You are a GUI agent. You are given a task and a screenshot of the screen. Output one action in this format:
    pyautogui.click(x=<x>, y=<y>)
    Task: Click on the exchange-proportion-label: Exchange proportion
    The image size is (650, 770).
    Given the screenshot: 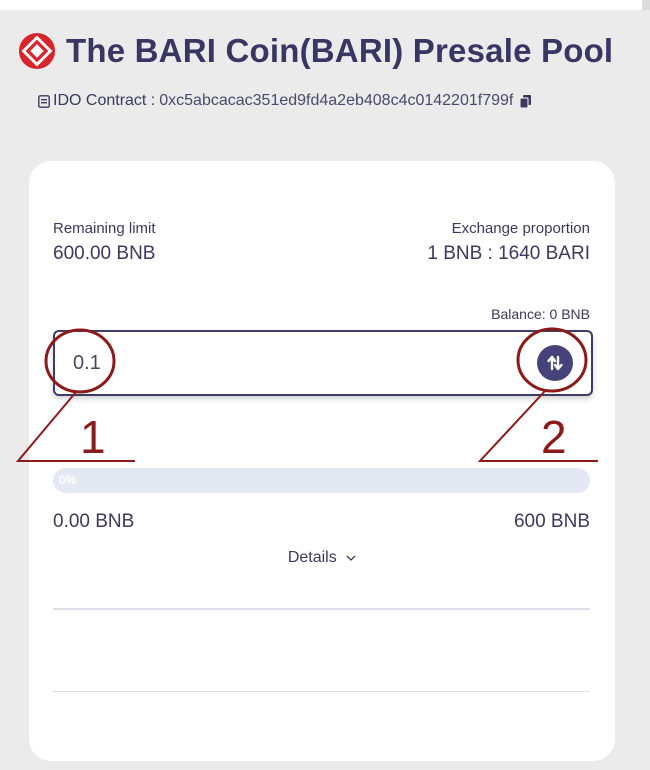 What is the action you would take?
    pyautogui.click(x=520, y=228)
    